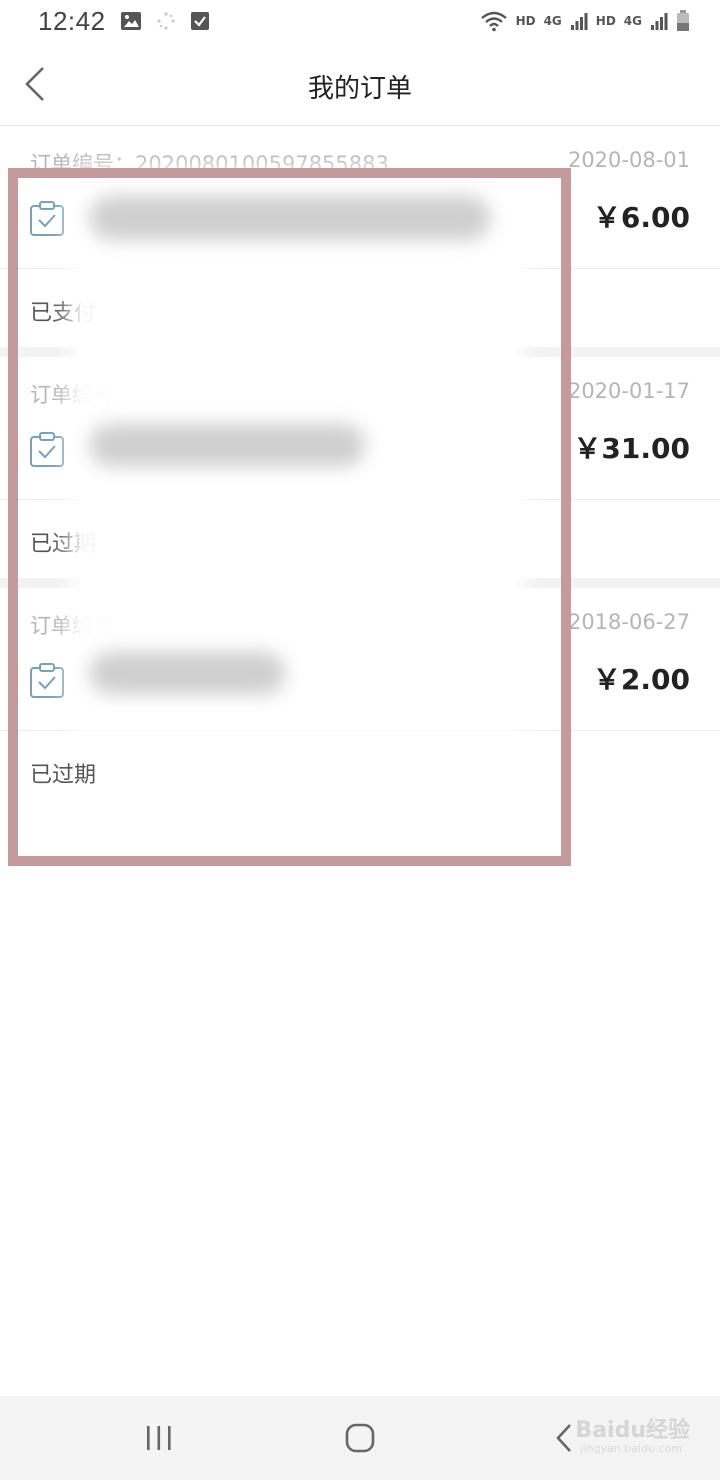  What do you see at coordinates (632, 21) in the screenshot?
I see `network-label-4g-2: 4G` at bounding box center [632, 21].